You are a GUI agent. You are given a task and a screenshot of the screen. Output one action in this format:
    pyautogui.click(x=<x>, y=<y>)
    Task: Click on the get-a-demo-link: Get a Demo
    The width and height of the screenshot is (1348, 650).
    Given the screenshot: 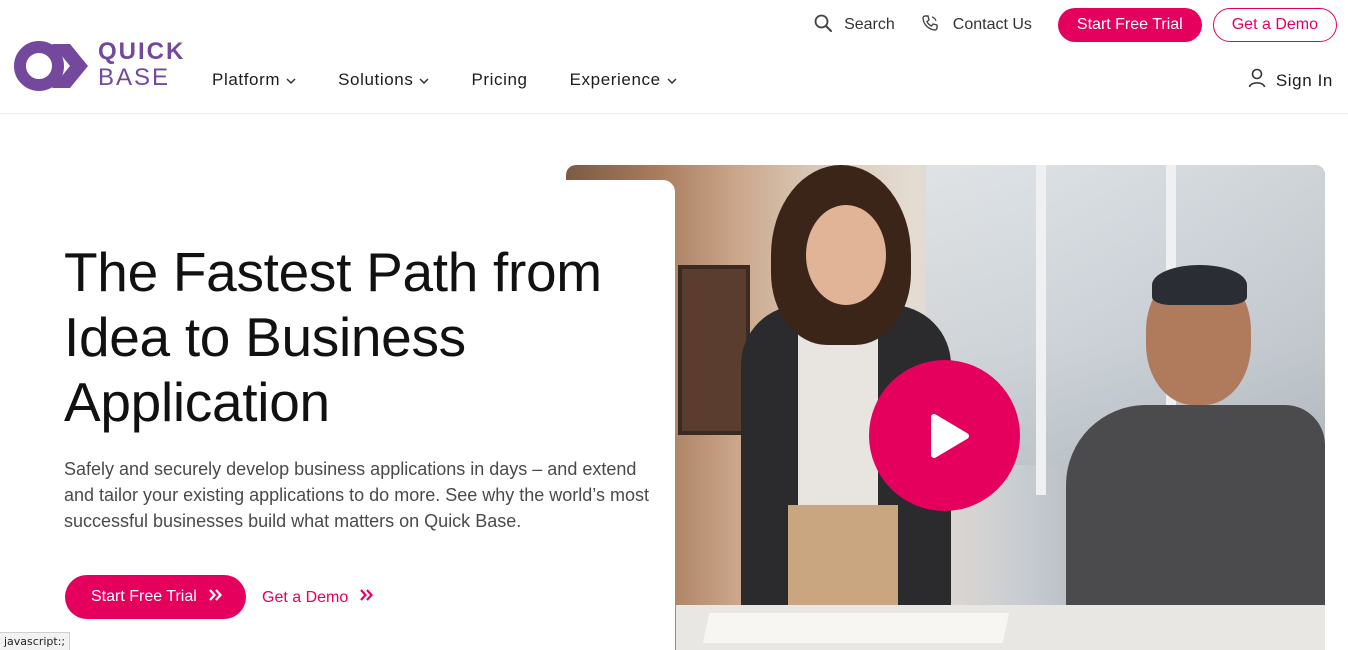 What is the action you would take?
    pyautogui.click(x=318, y=597)
    